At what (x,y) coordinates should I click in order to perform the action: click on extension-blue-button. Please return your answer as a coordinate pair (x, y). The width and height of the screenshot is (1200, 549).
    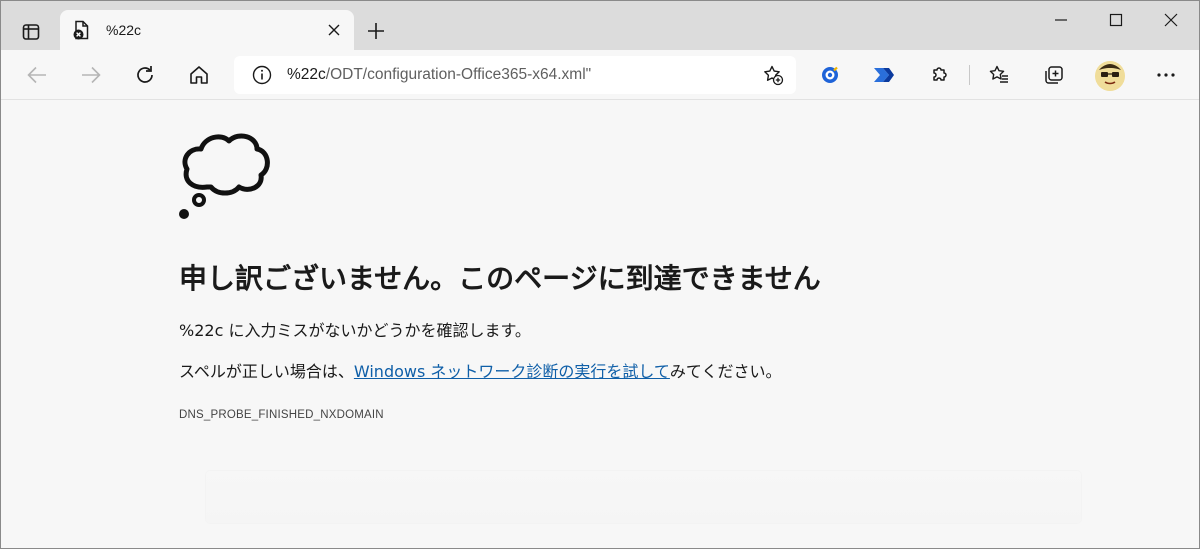
    Looking at the image, I should click on (830, 75).